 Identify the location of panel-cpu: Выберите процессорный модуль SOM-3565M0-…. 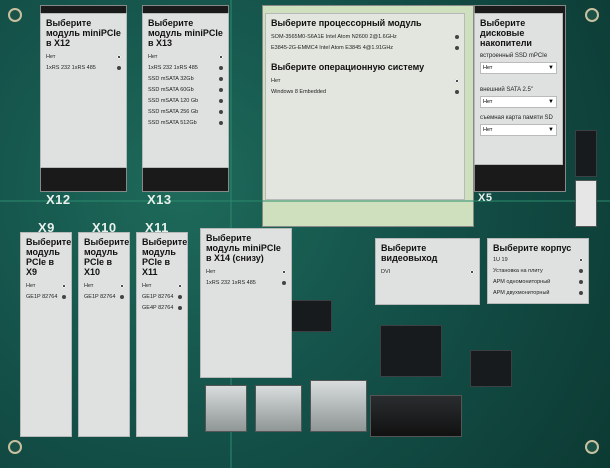
(365, 106).